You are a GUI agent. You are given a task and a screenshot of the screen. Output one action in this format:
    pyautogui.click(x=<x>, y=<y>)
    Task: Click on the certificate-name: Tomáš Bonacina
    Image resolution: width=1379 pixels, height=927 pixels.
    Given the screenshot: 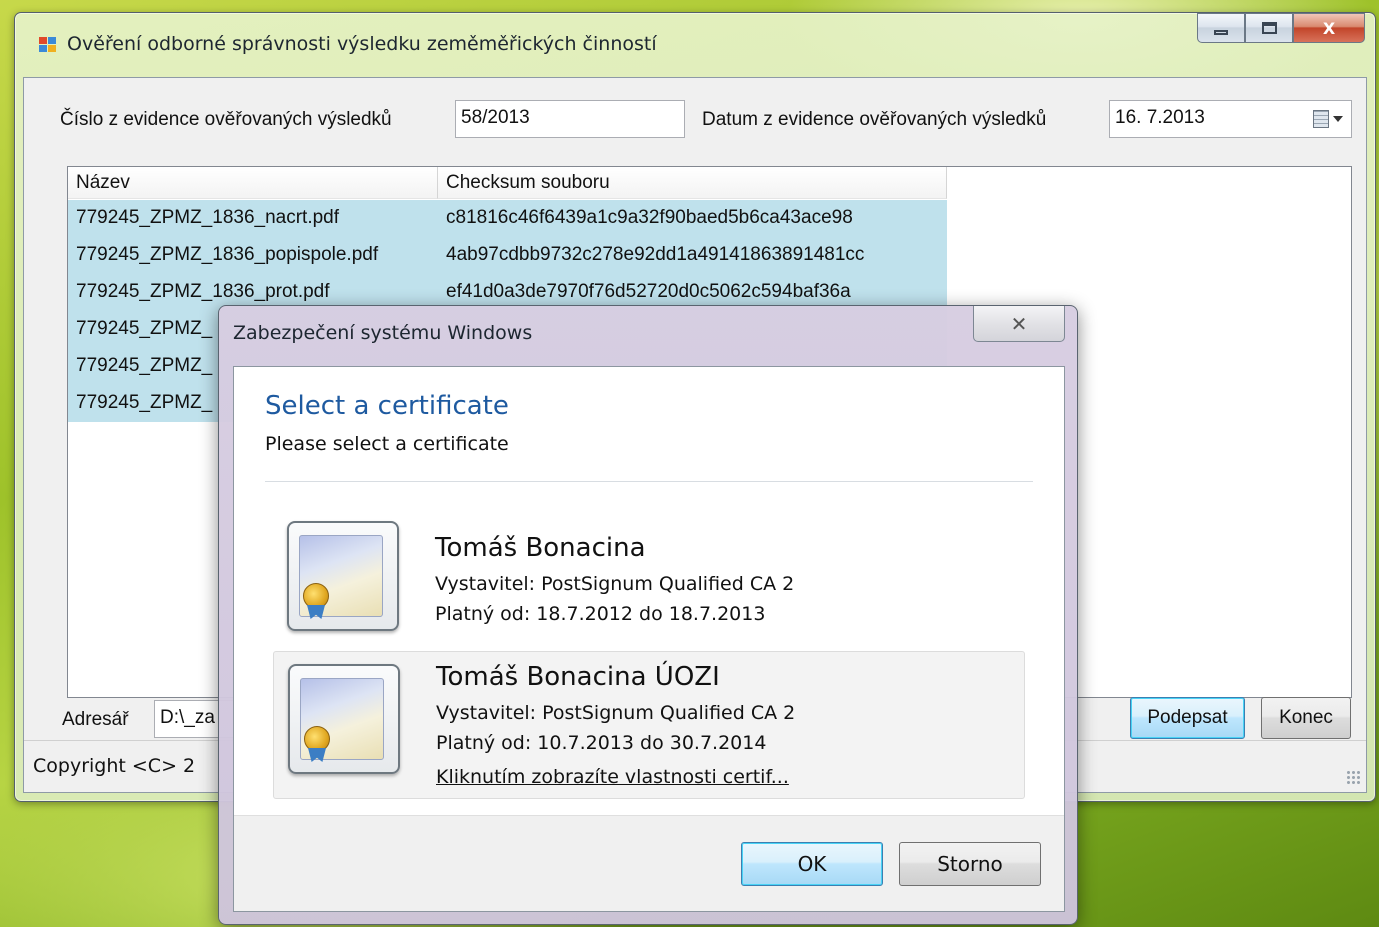 What is the action you would take?
    pyautogui.click(x=540, y=548)
    